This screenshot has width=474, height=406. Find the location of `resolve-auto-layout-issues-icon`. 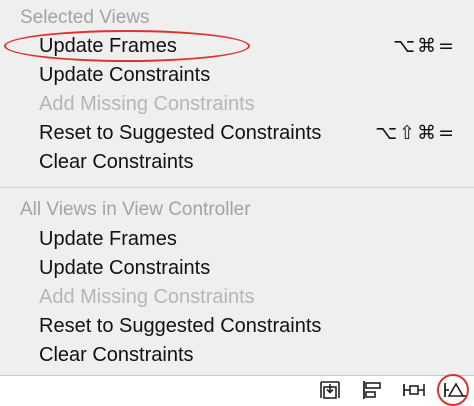

resolve-auto-layout-issues-icon is located at coordinates (455, 389).